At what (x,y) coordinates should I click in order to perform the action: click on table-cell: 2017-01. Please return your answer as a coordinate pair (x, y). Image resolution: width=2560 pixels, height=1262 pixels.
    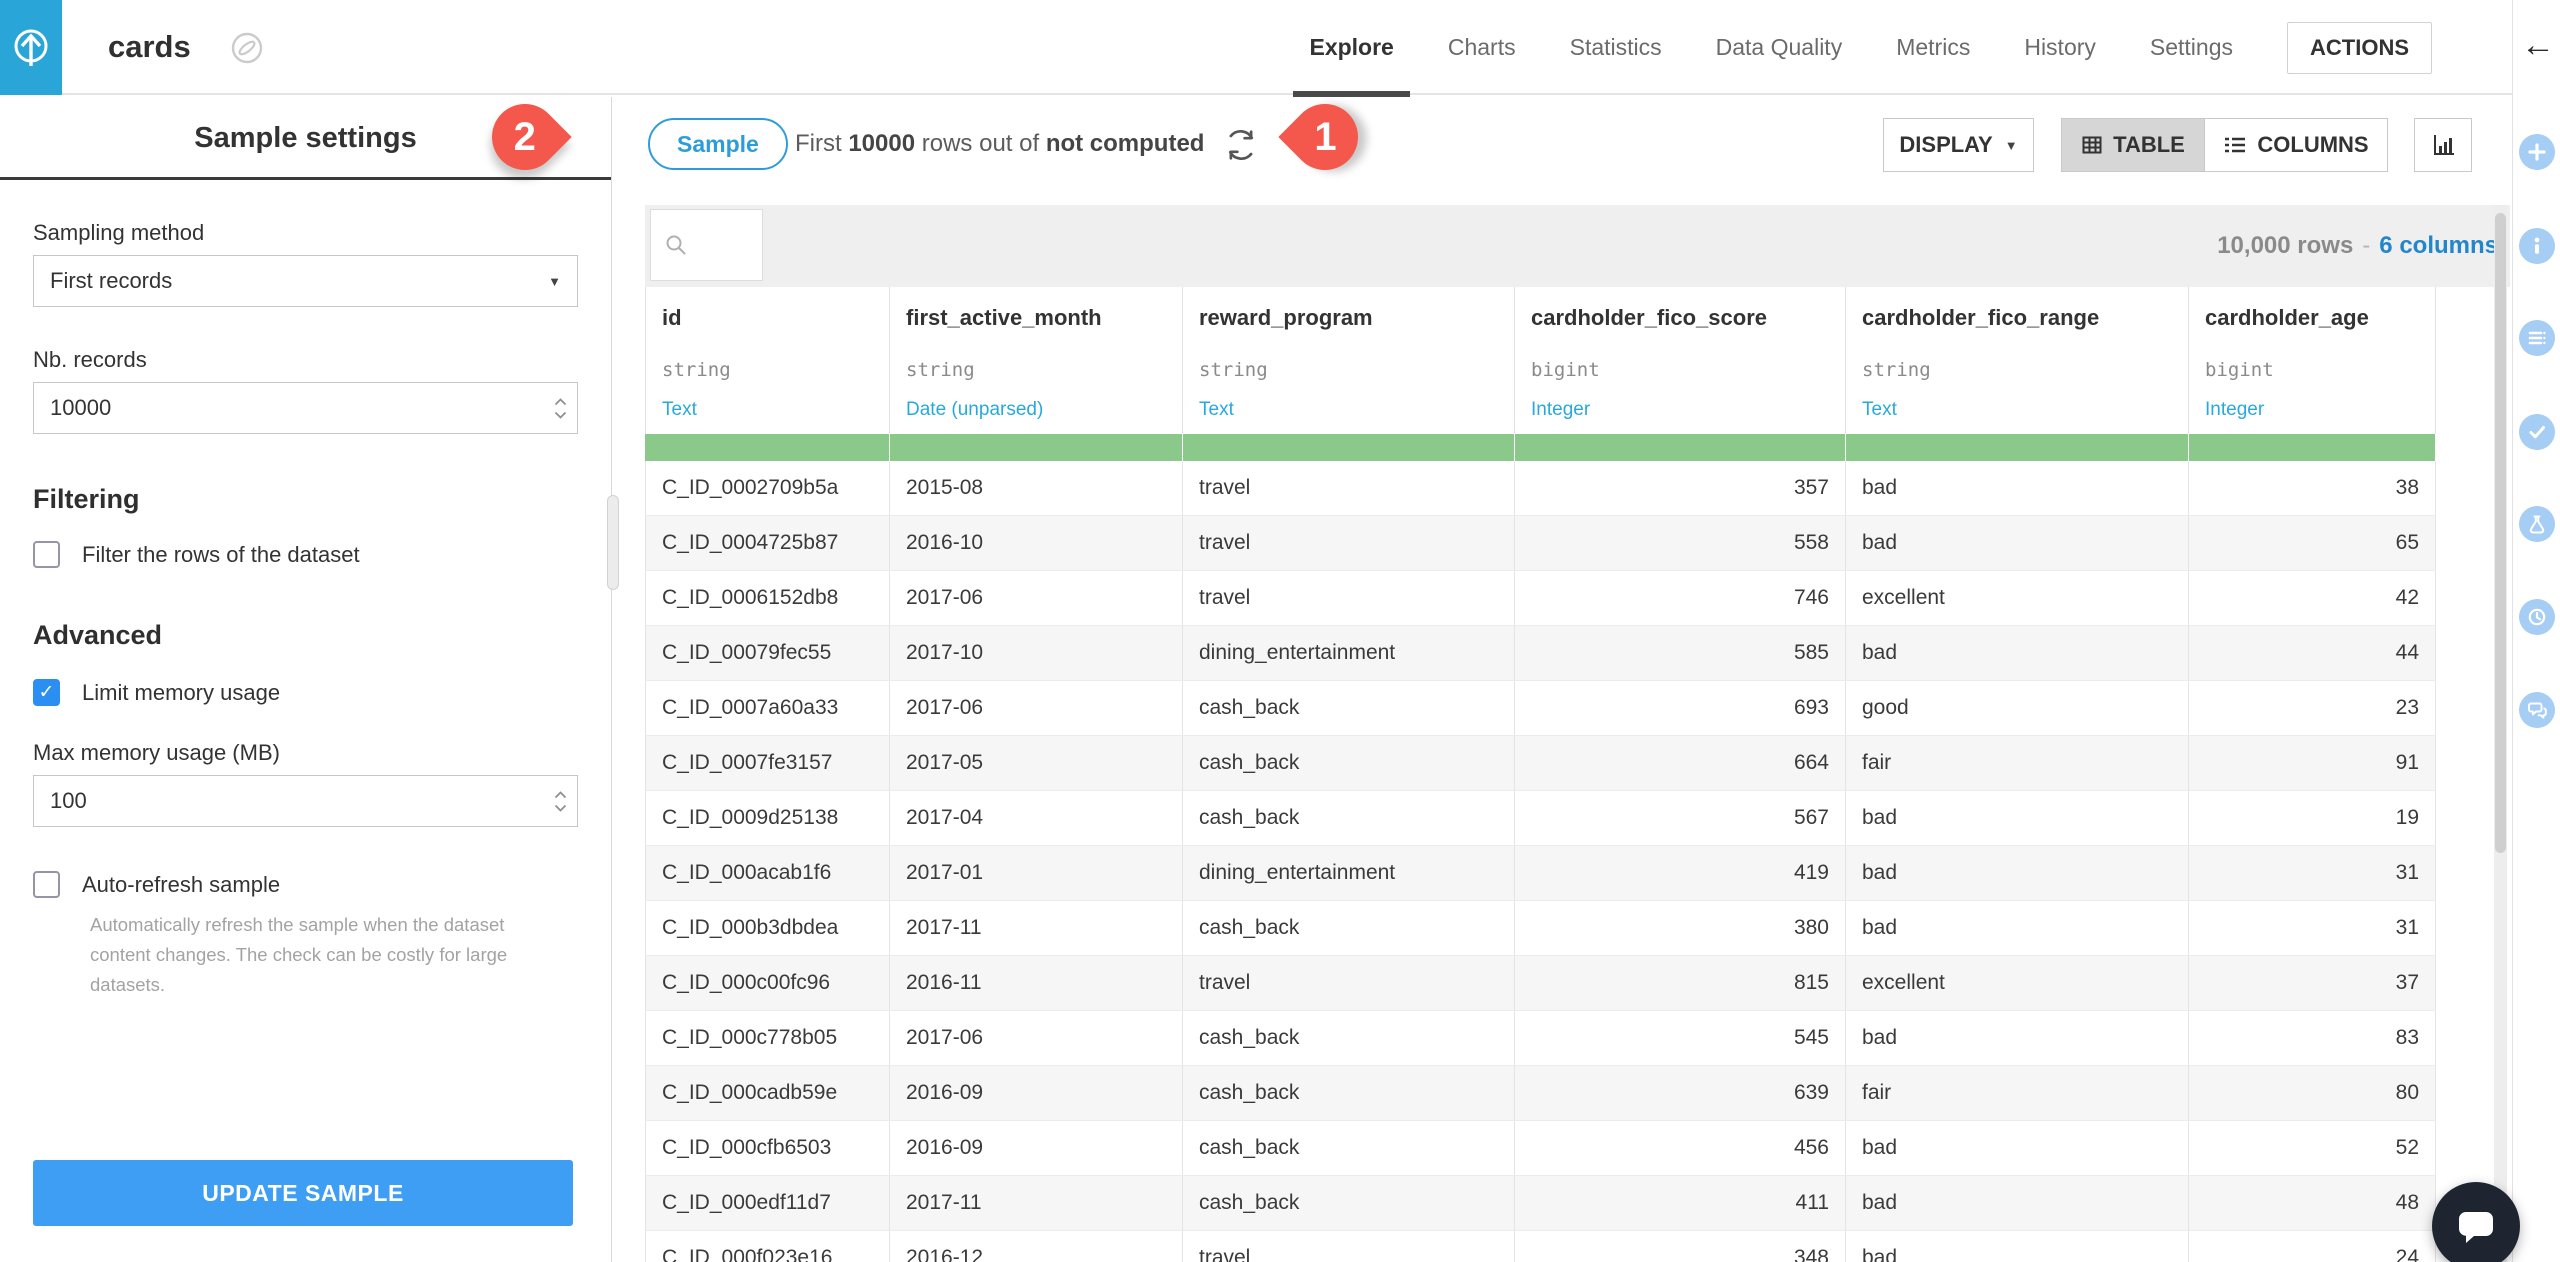
    Looking at the image, I should click on (1036, 873).